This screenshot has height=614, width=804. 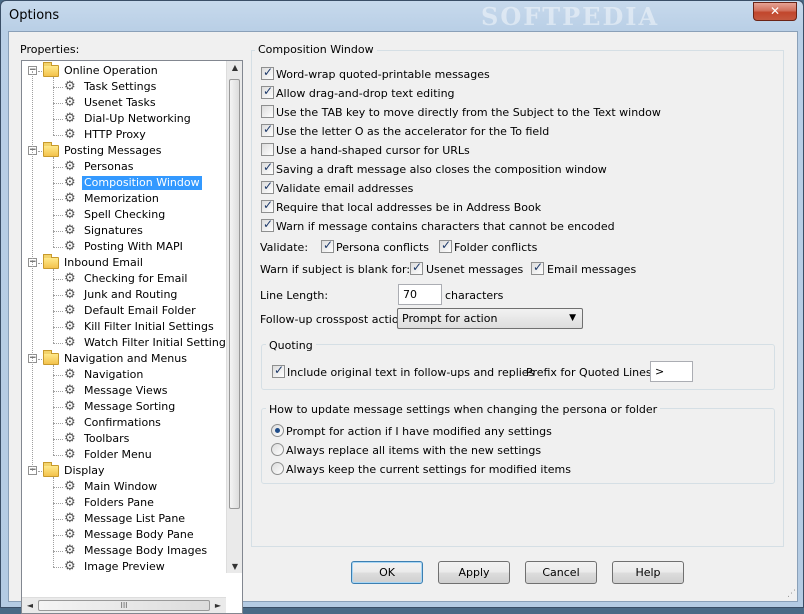 I want to click on tree-item-label: Message List Pane, so click(x=135, y=518).